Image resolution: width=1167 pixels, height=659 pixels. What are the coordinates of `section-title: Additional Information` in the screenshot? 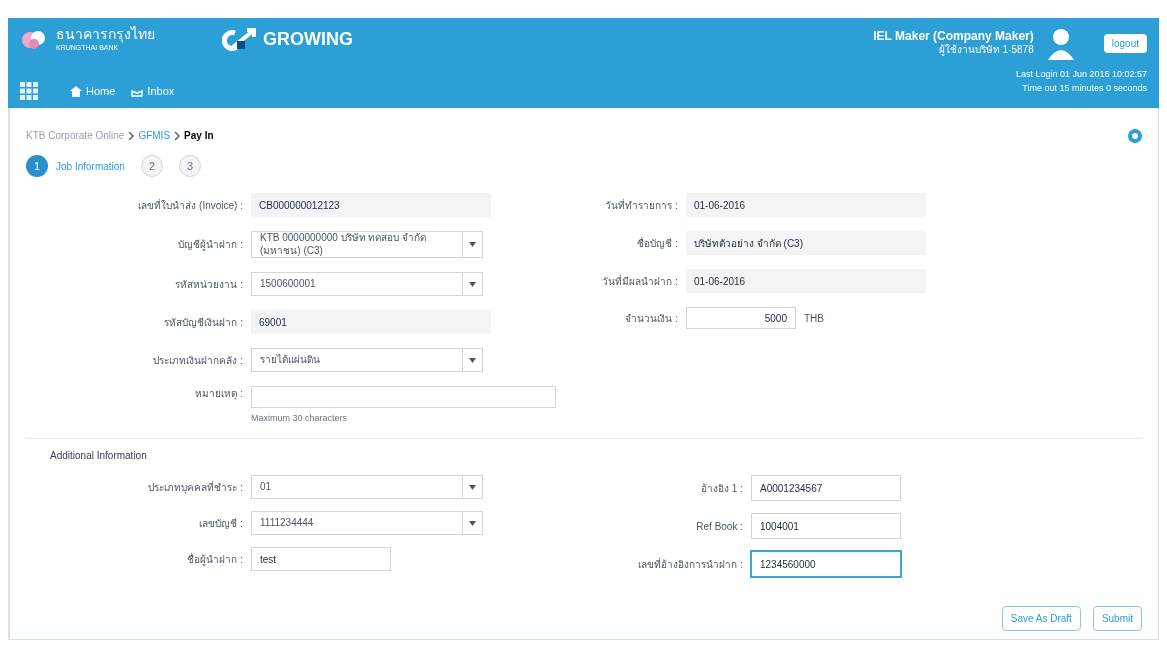 It's located at (98, 455).